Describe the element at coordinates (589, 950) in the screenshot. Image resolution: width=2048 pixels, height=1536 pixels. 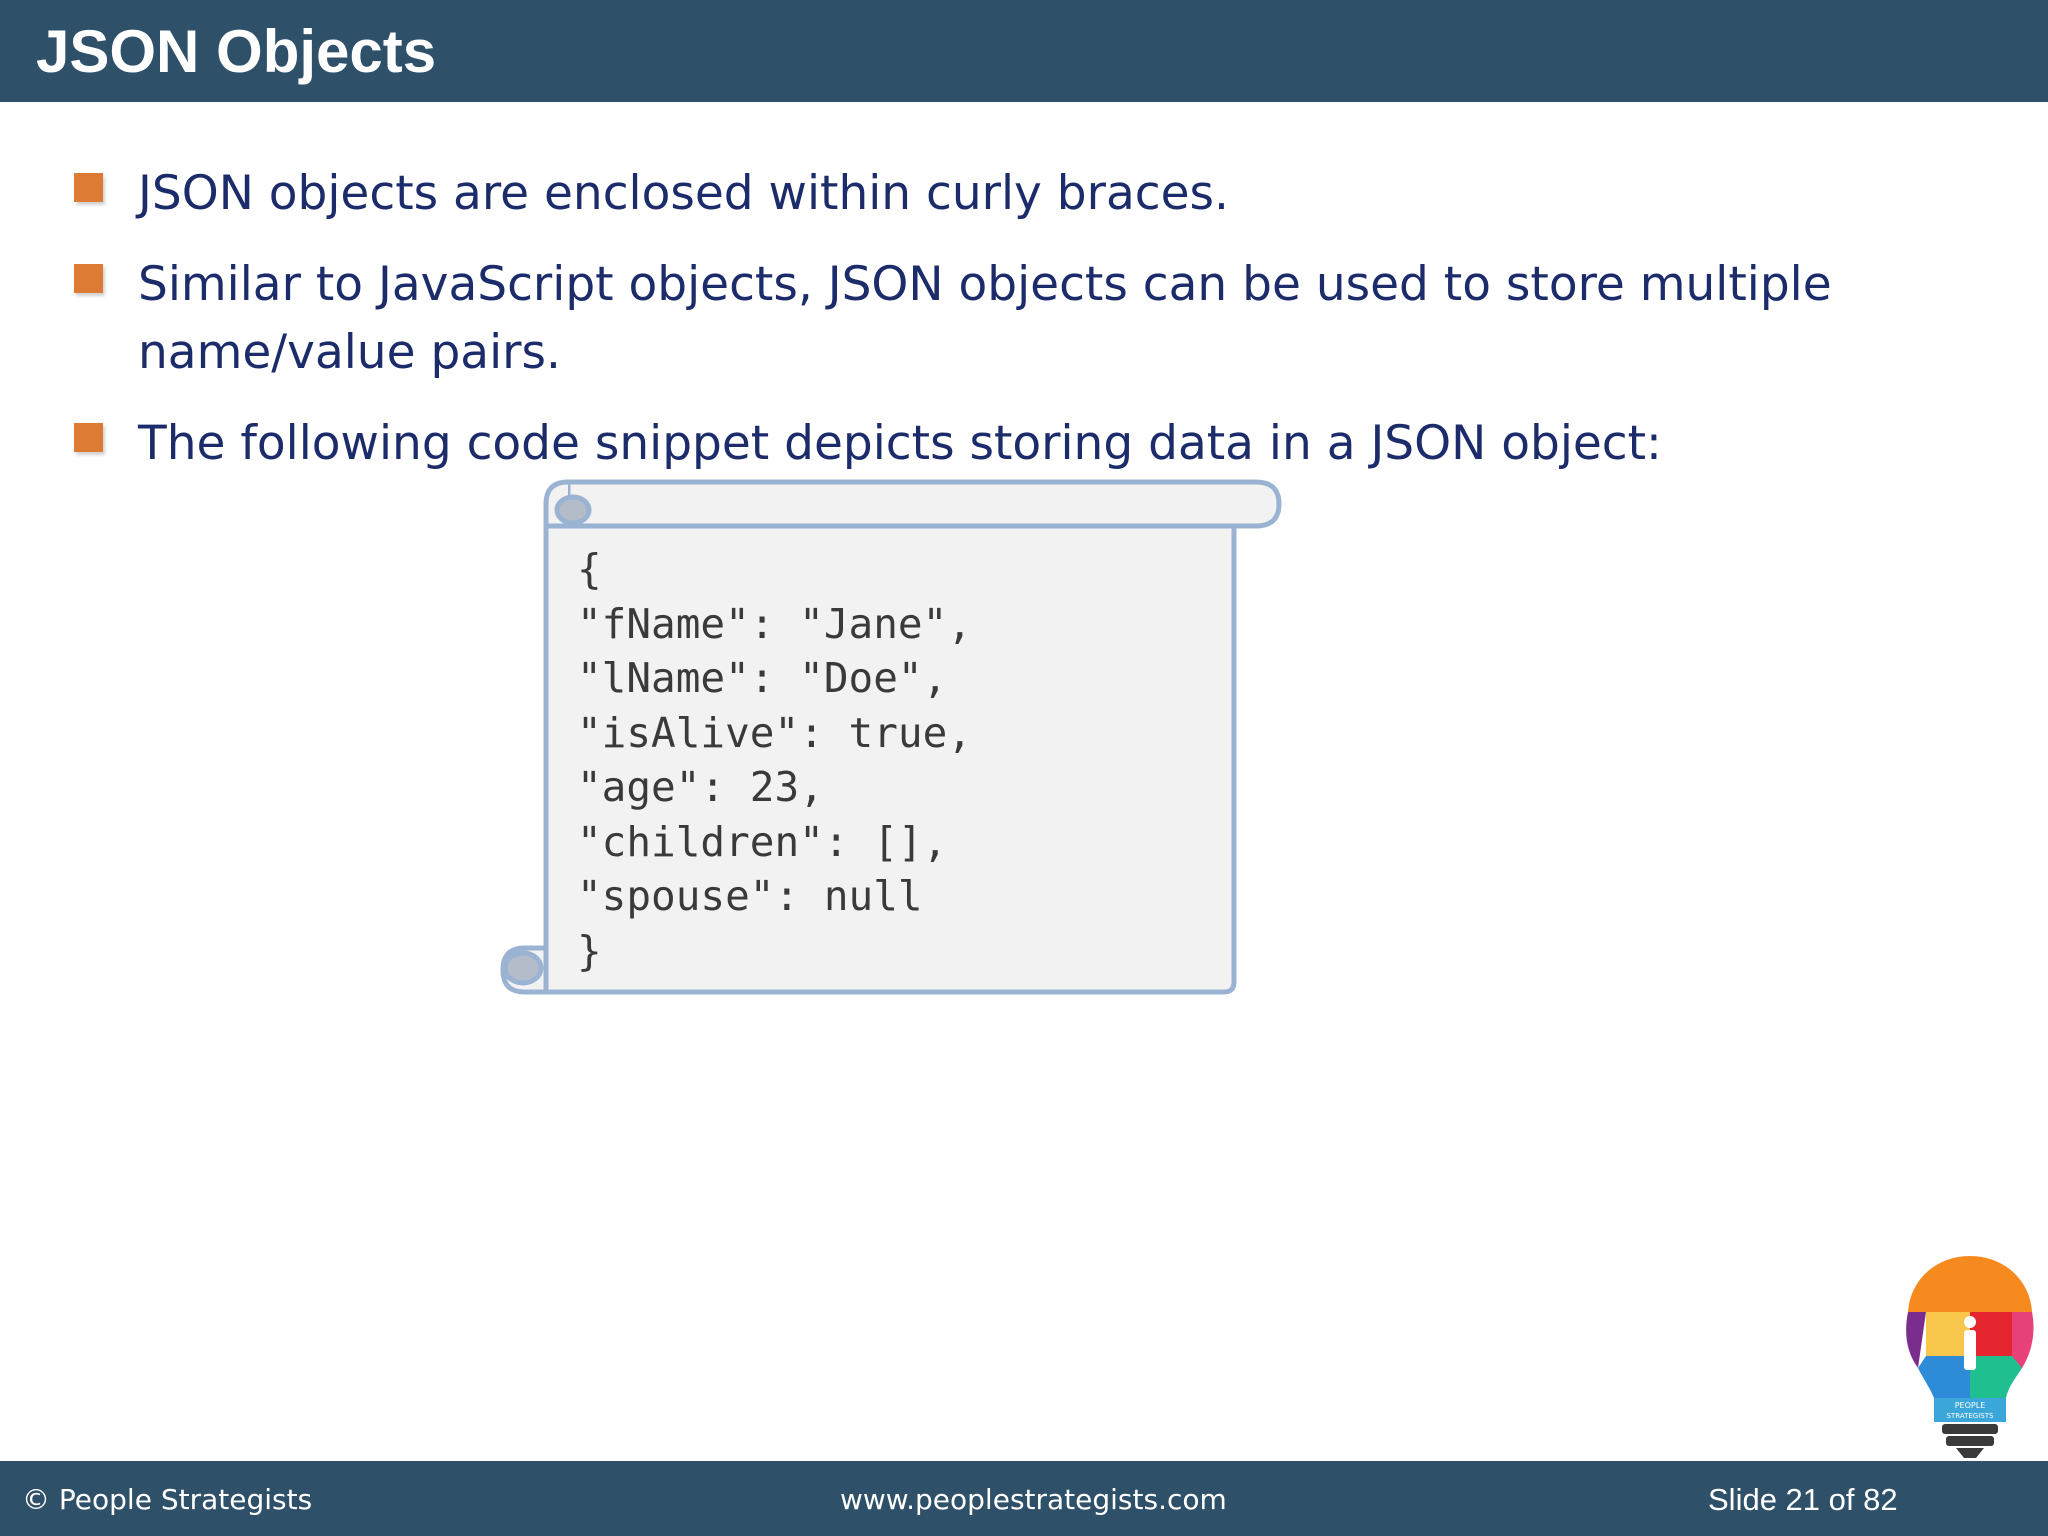
I see `code-line: }` at that location.